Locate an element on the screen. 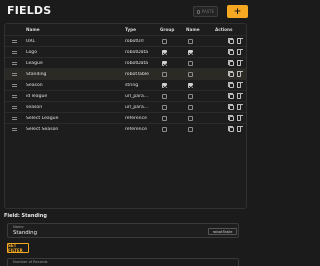  row-name: Season is located at coordinates (34, 85).